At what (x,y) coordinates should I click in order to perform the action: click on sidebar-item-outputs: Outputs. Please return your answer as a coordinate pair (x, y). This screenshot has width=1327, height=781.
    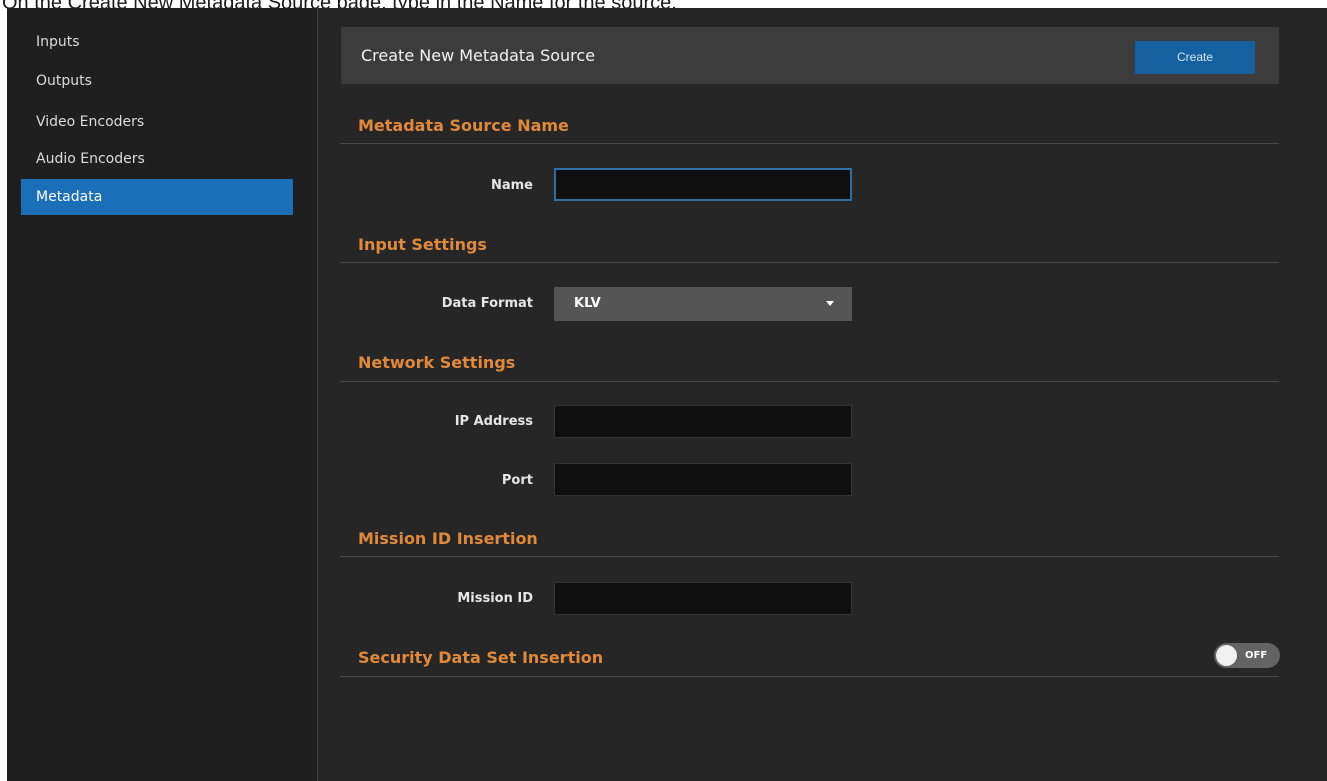
    Looking at the image, I should click on (157, 81).